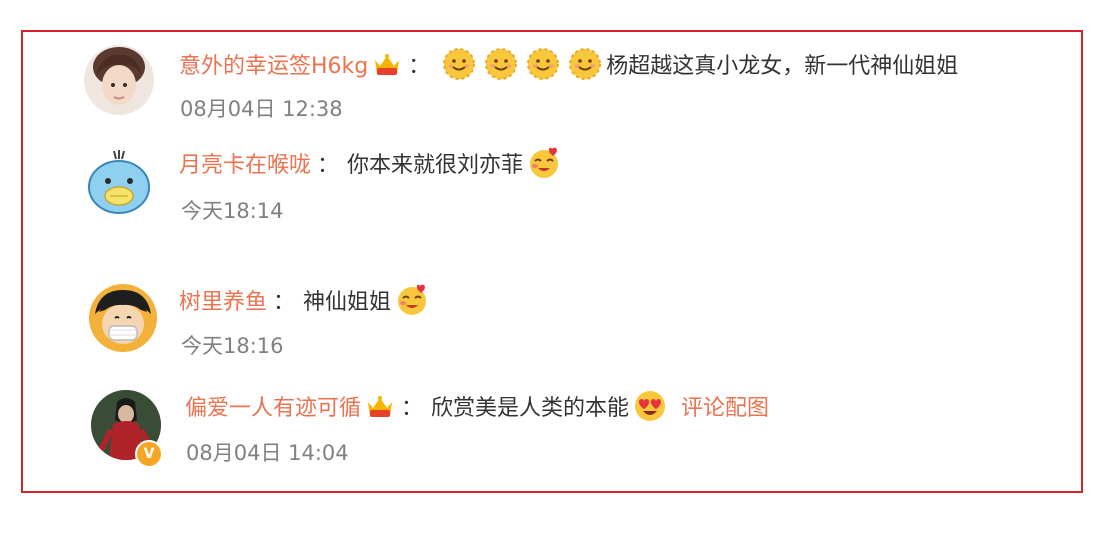 Image resolution: width=1112 pixels, height=542 pixels. Describe the element at coordinates (650, 406) in the screenshot. I see `heart-eyes-emoji-icon` at that location.